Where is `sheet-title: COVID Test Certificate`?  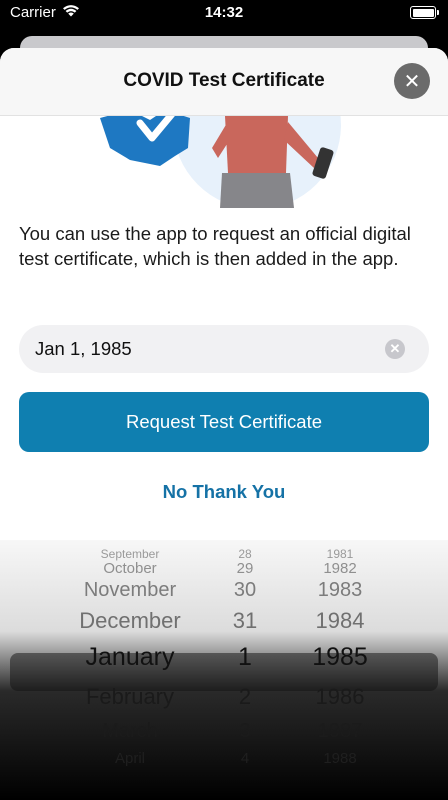 sheet-title: COVID Test Certificate is located at coordinates (224, 80).